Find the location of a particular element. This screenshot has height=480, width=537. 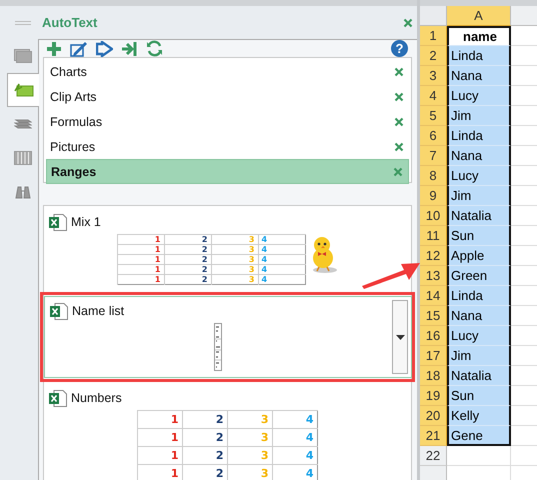

thumbnail-drawing is located at coordinates (218, 347).